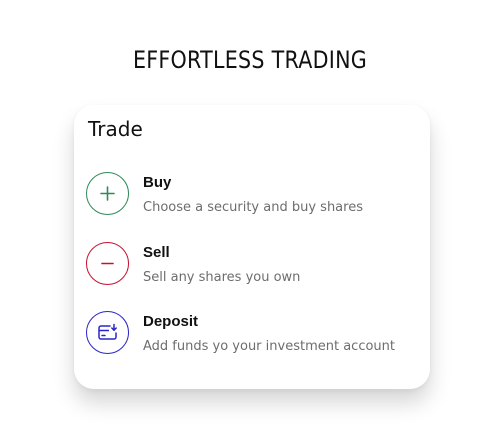 The width and height of the screenshot is (500, 429). What do you see at coordinates (115, 129) in the screenshot?
I see `card-title: Trade` at bounding box center [115, 129].